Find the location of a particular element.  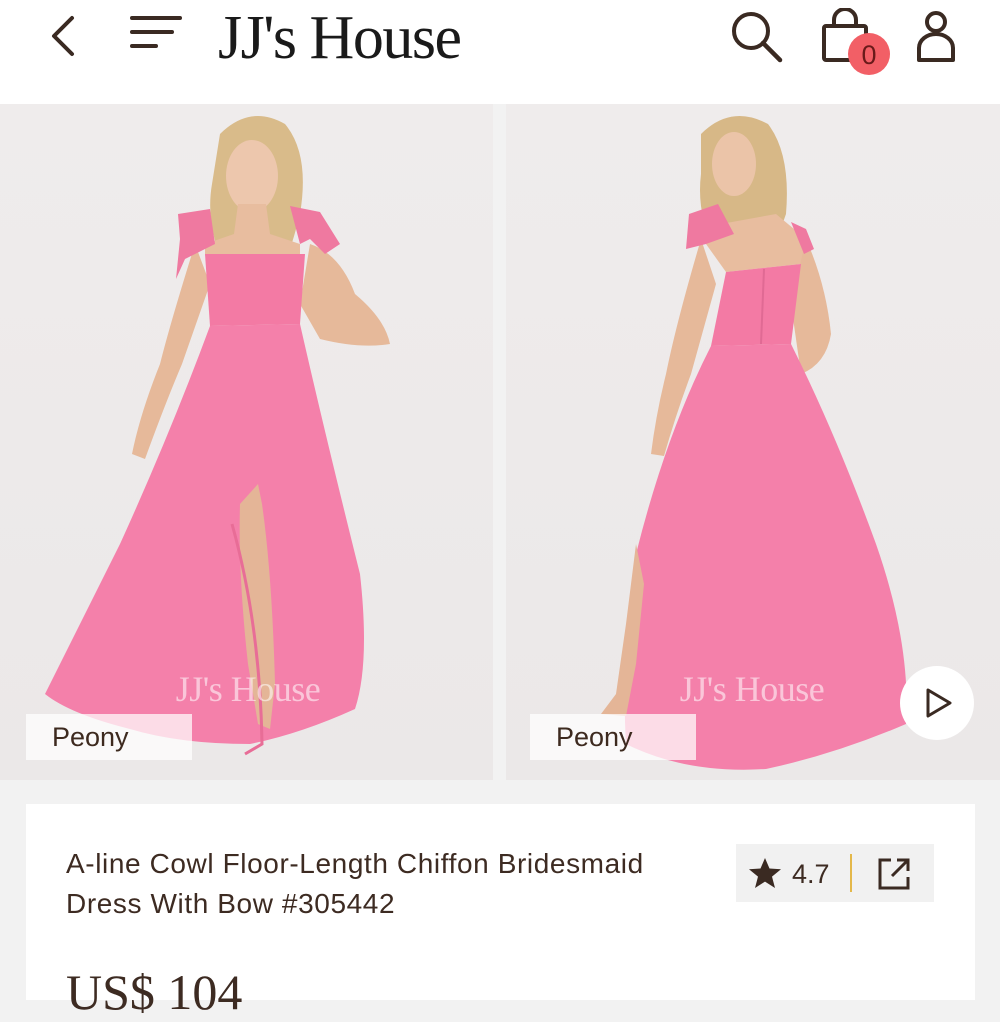

top-navigation-bar: JJ's House 0 is located at coordinates (500, 52).